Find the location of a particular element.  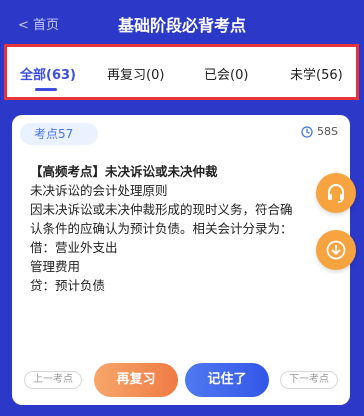

content-line: 贷：预计负债 is located at coordinates (68, 285).